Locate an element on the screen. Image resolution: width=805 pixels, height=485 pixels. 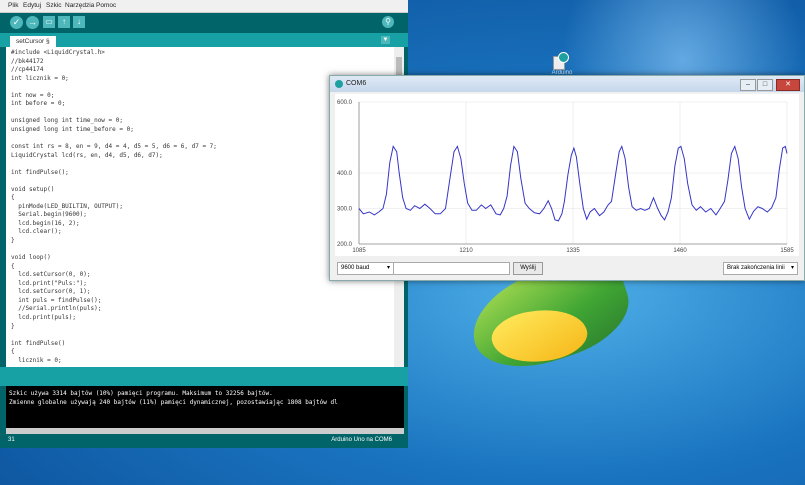
serial-monitor-button: ⚲ is located at coordinates (388, 22).